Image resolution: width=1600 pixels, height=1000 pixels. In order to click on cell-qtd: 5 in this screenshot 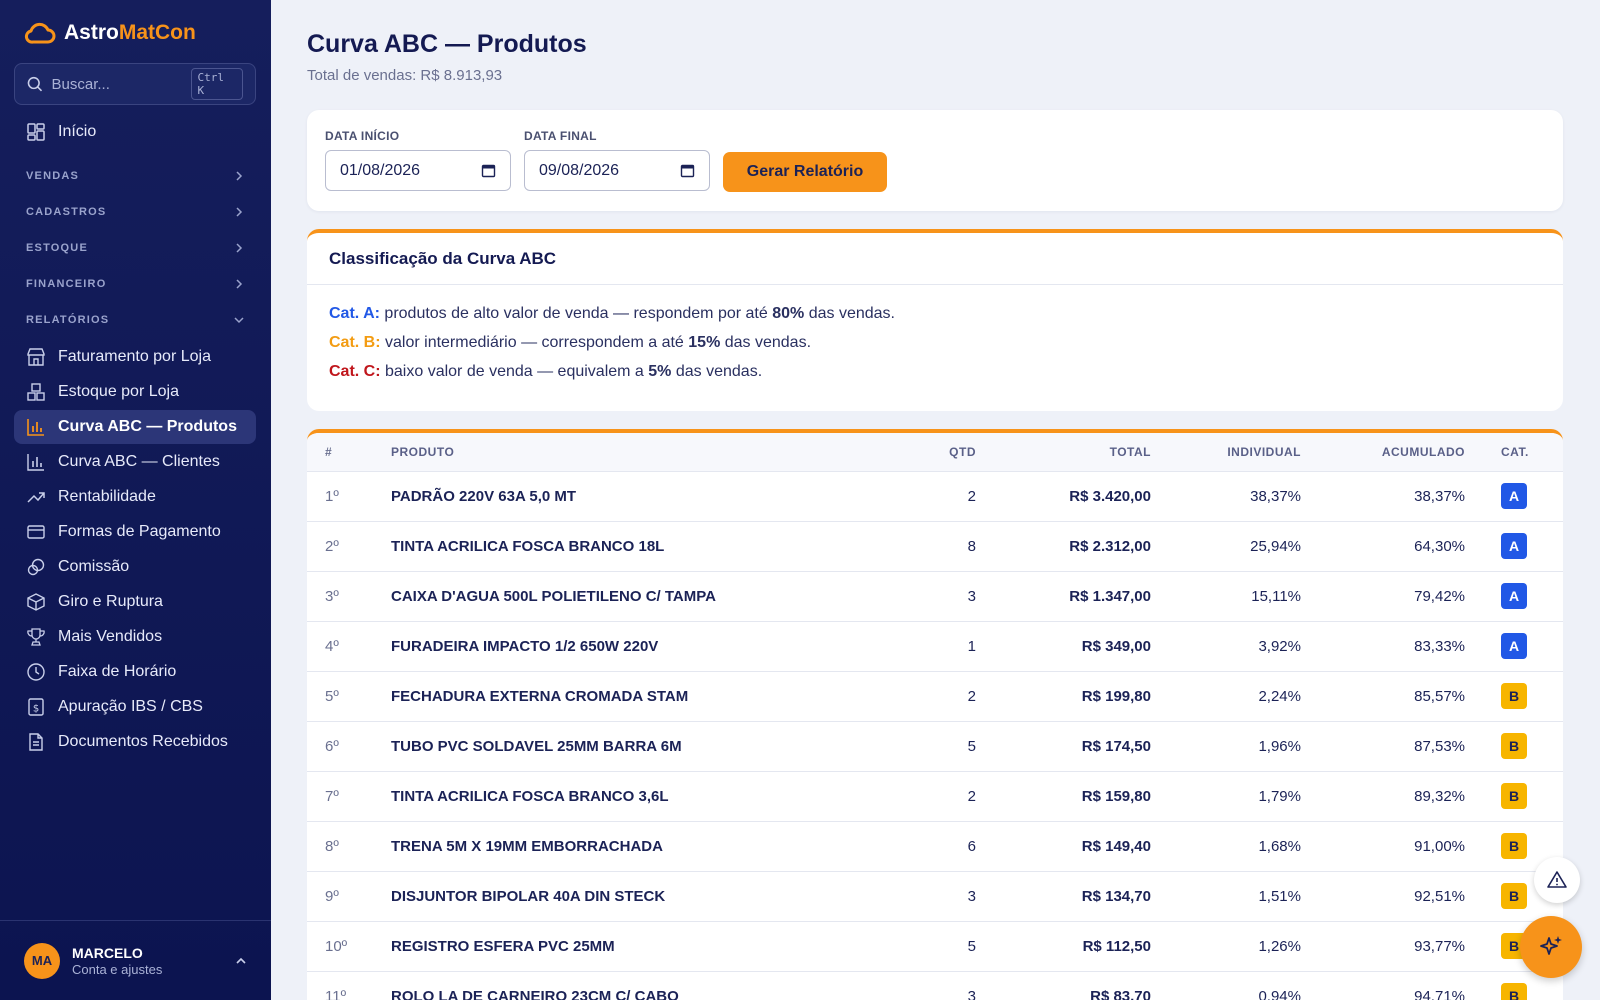, I will do `click(933, 746)`.